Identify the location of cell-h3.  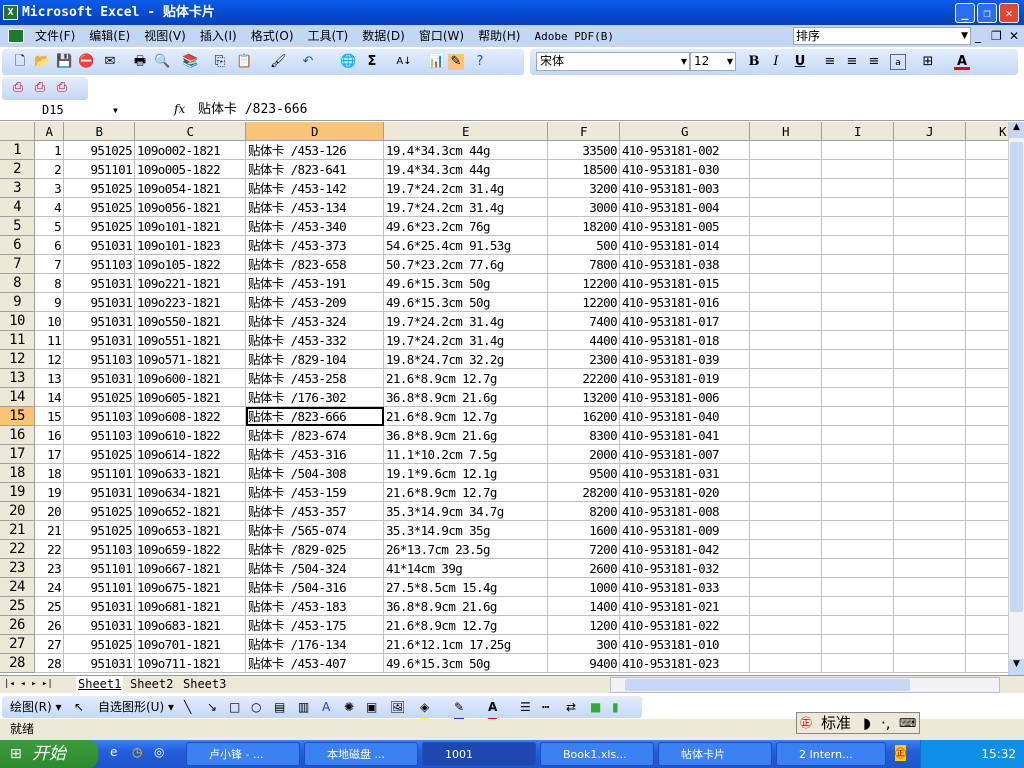
(786, 188).